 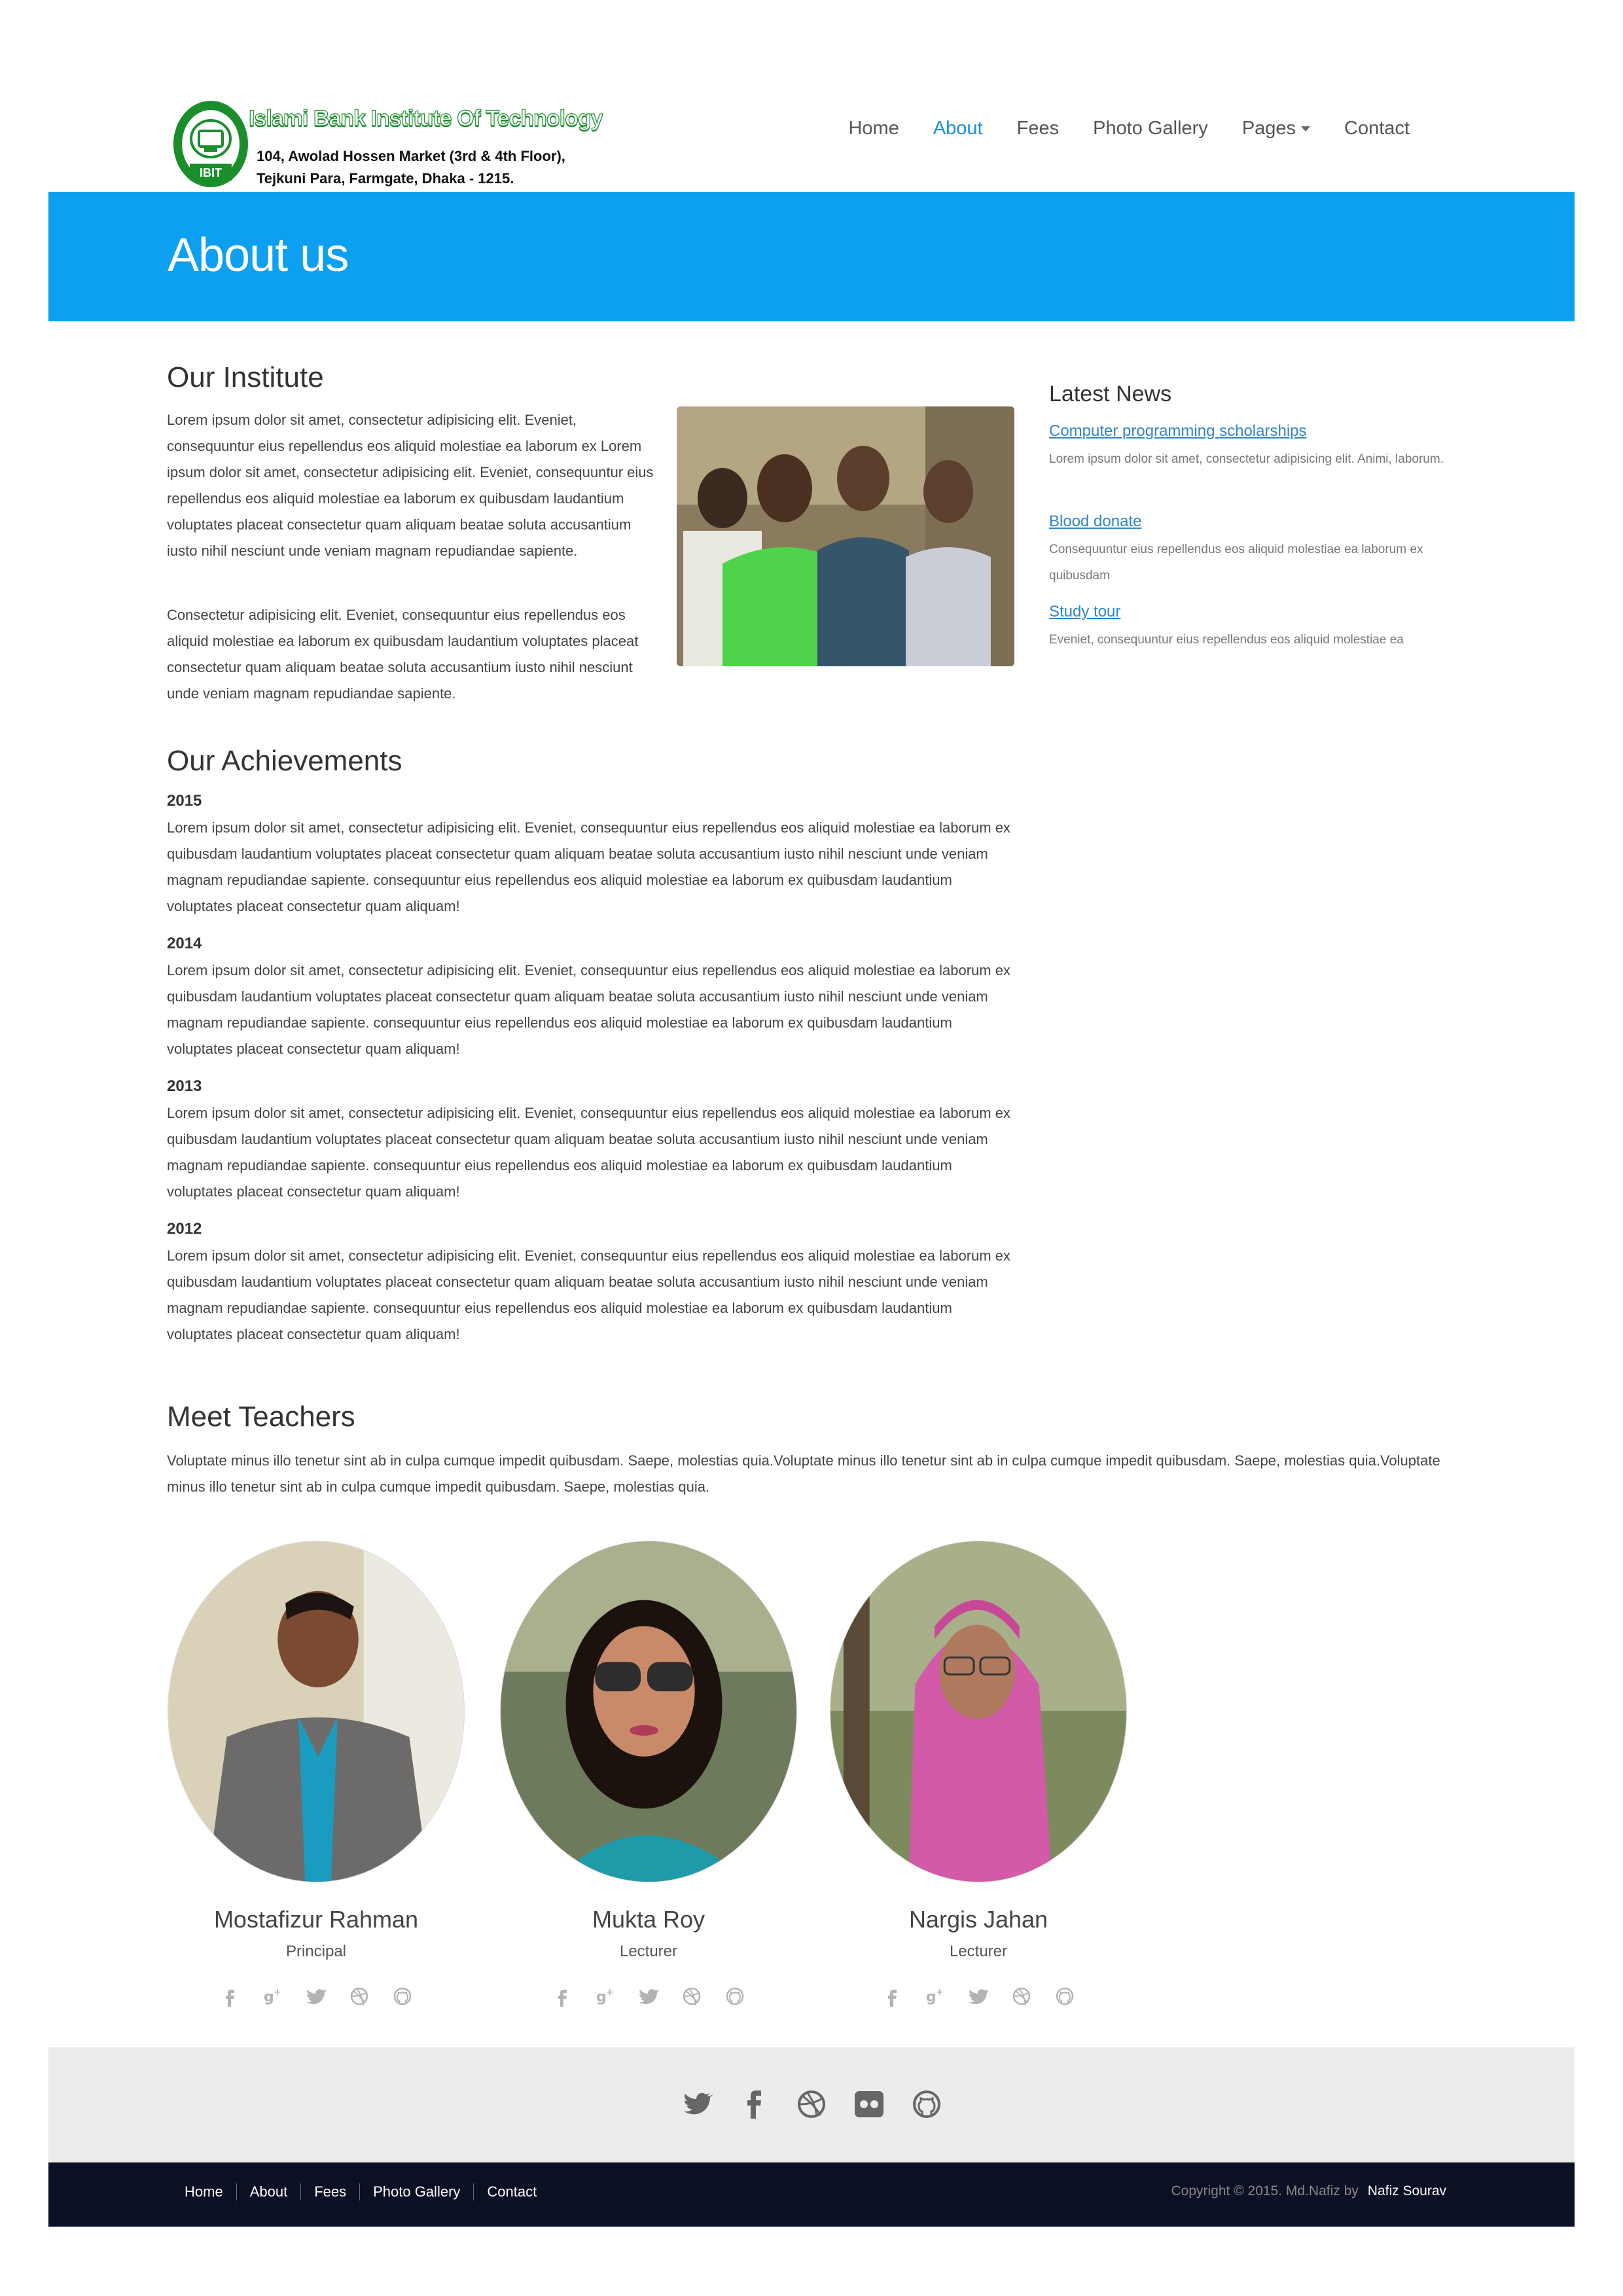 What do you see at coordinates (648, 1920) in the screenshot?
I see `teacher-name: Mukta Roy` at bounding box center [648, 1920].